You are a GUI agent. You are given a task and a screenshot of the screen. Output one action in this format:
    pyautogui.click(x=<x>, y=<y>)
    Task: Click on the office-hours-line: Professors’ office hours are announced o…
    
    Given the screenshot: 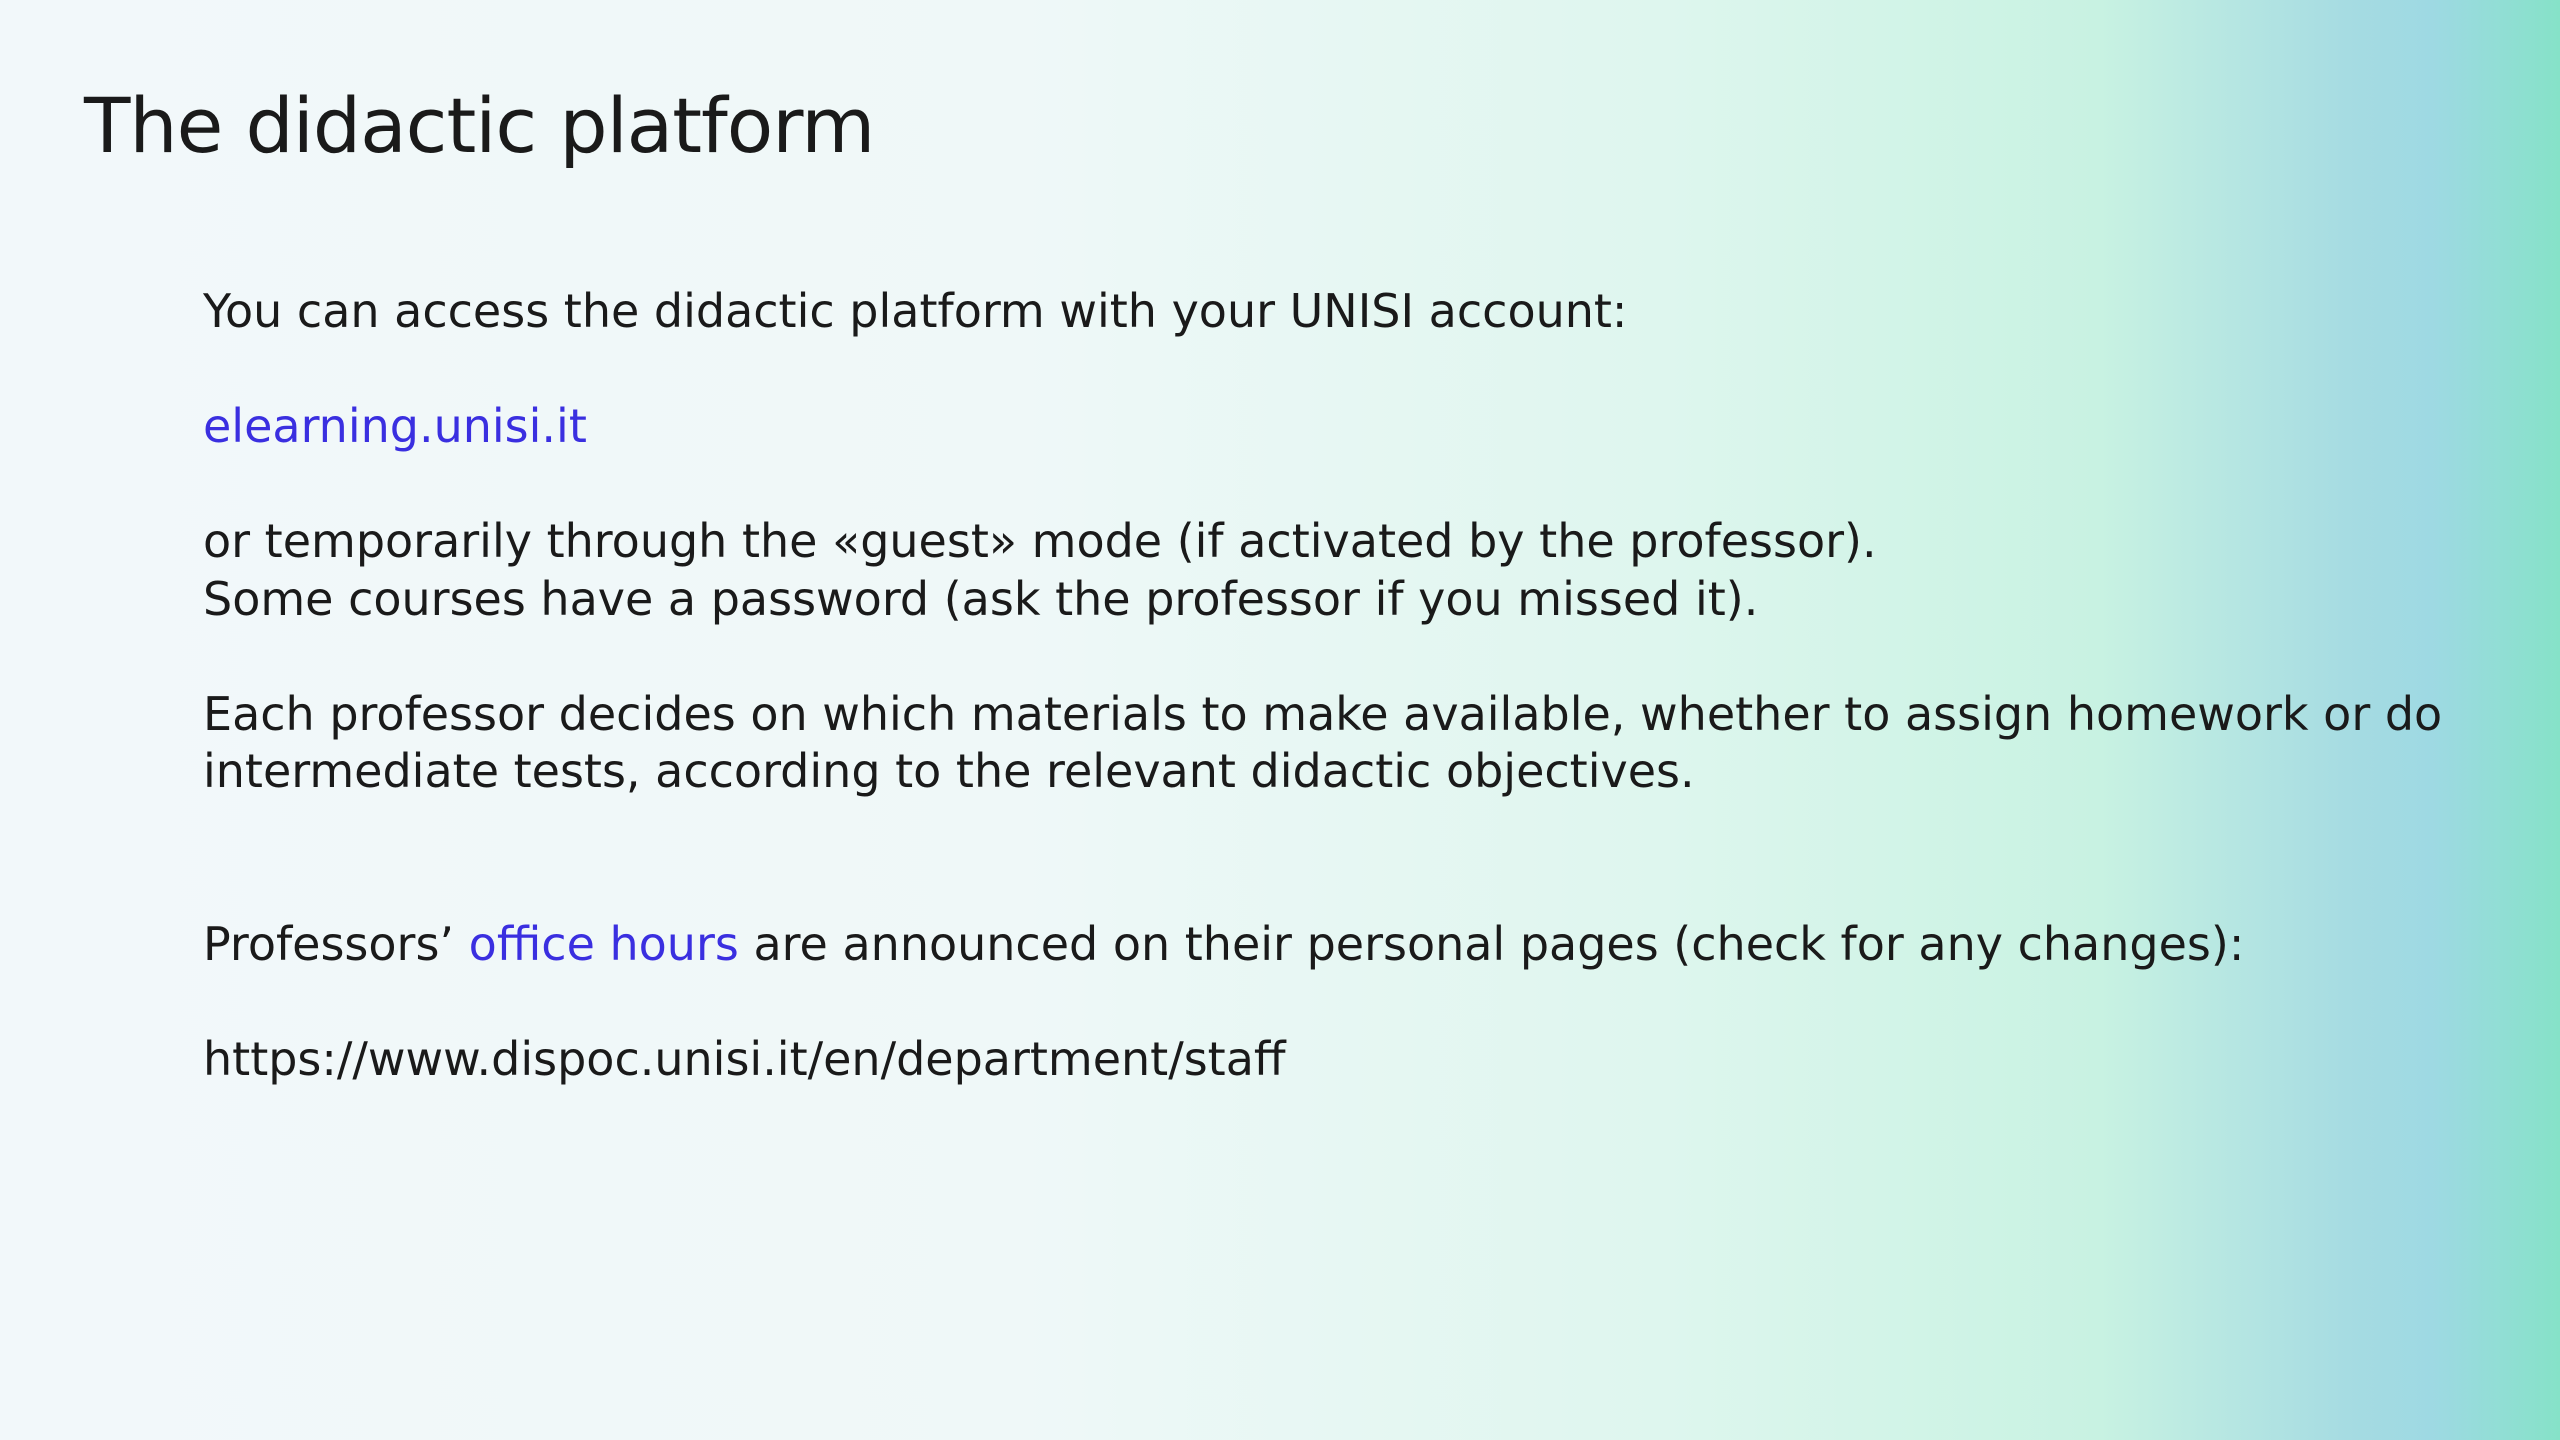 What is the action you would take?
    pyautogui.click(x=1313, y=945)
    